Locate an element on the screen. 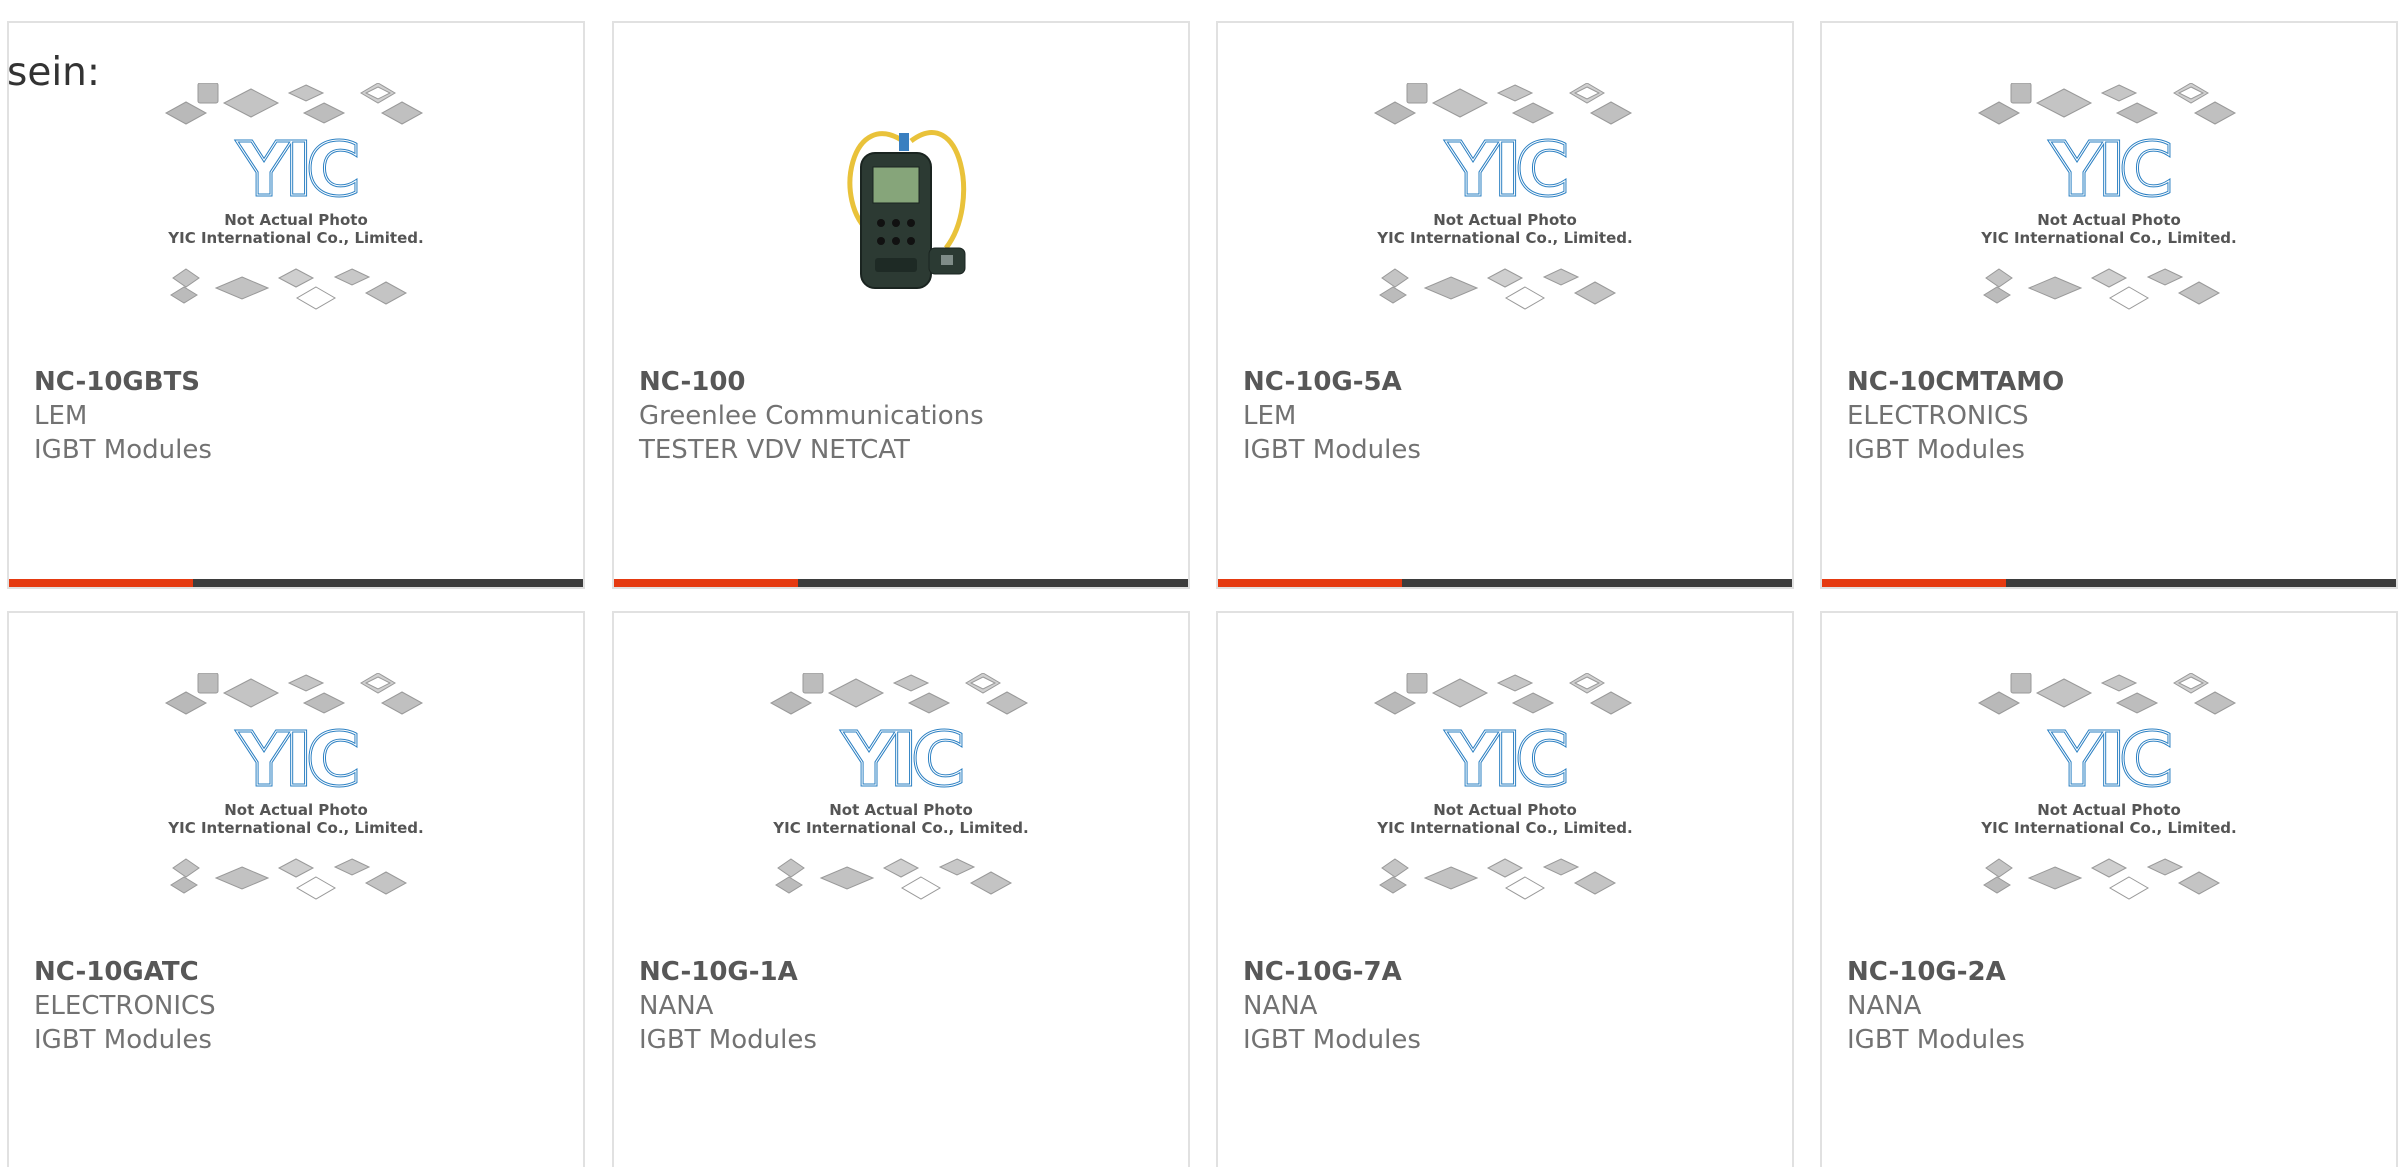  manufacturer-label: LEM is located at coordinates (1270, 416).